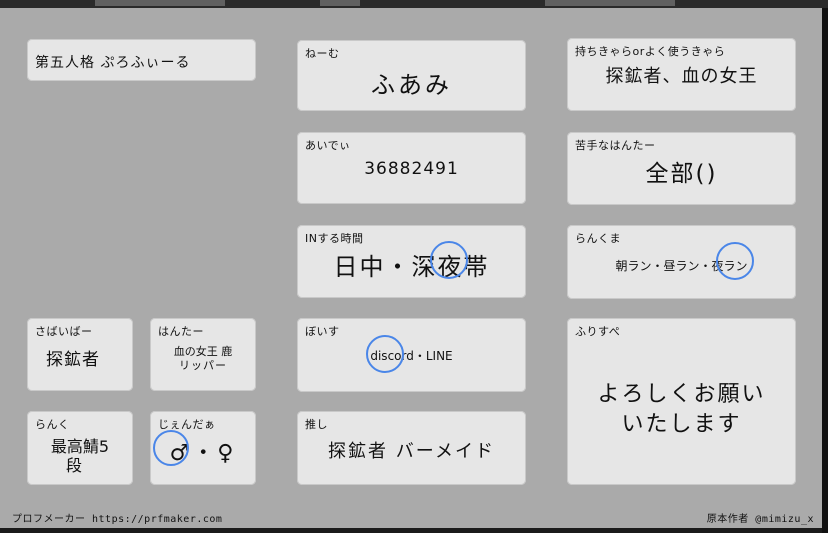 The width and height of the screenshot is (828, 533). Describe the element at coordinates (203, 354) in the screenshot. I see `hunter-box: はんたー 血の女王 鹿 リッパー` at that location.